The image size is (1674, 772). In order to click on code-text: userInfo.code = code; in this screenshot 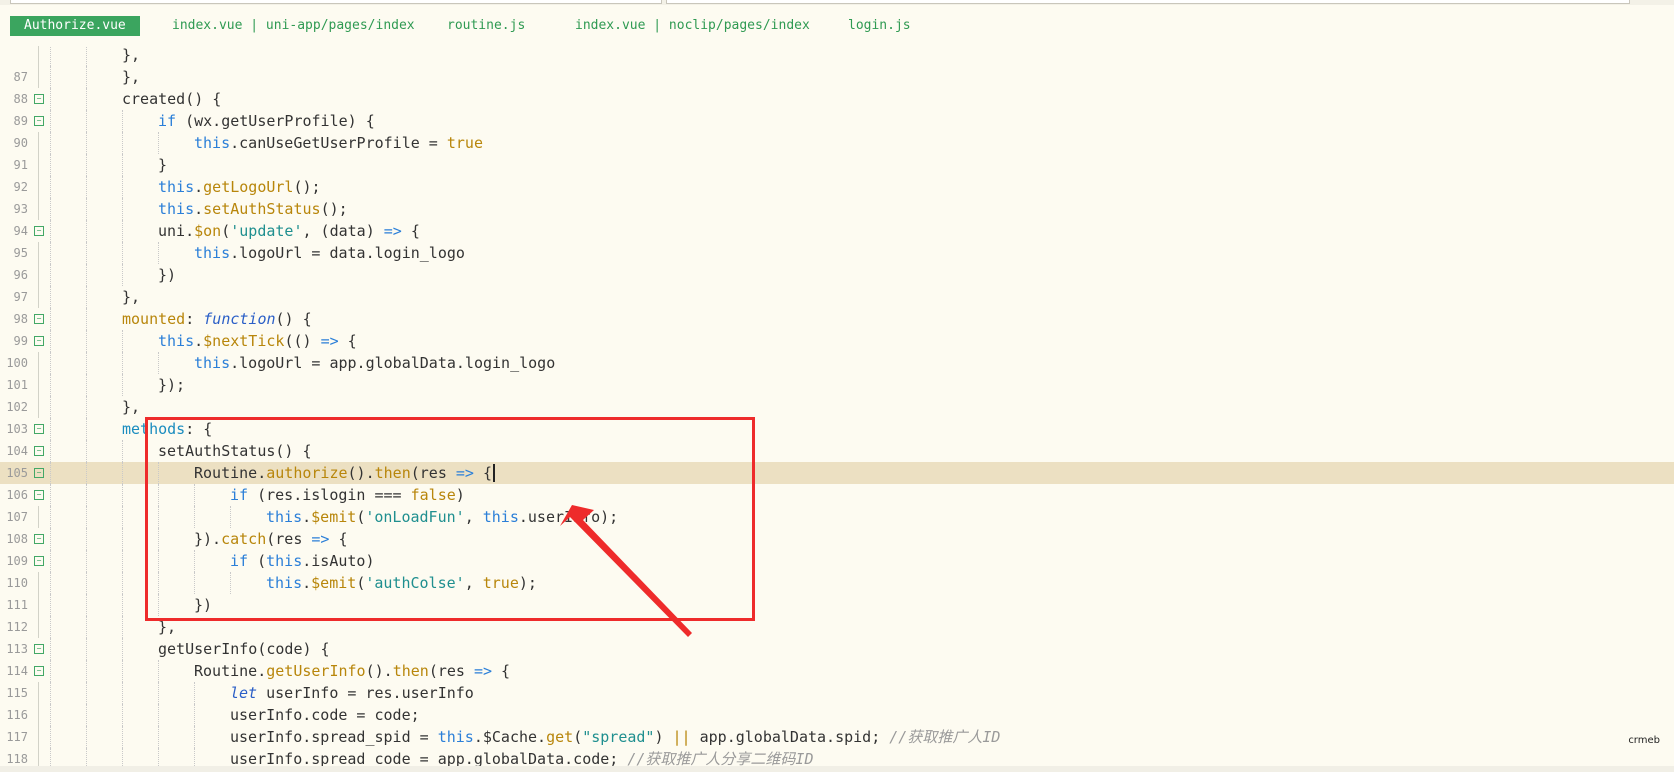, I will do `click(325, 715)`.